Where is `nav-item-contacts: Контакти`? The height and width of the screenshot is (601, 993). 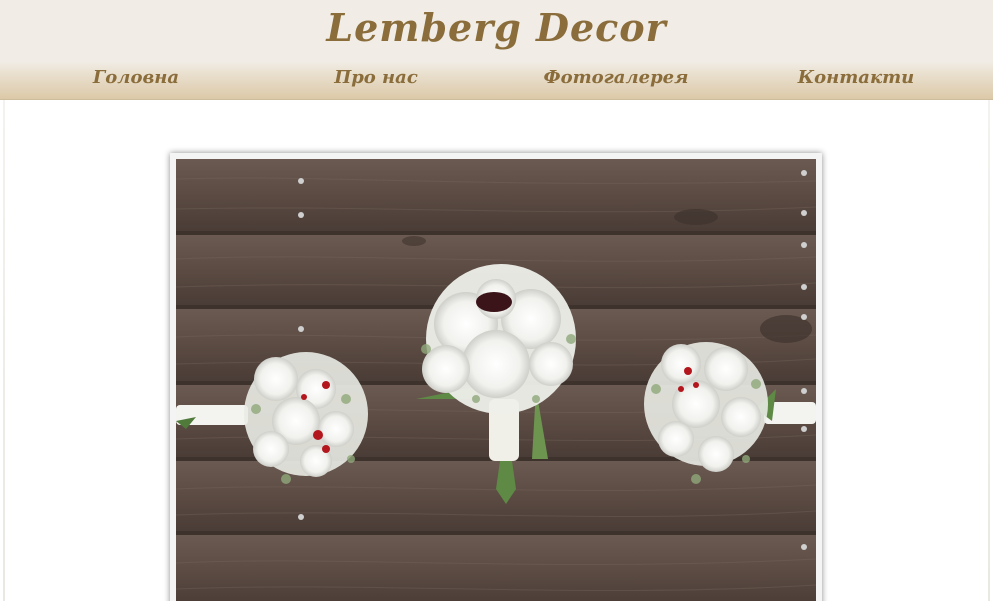
nav-item-contacts: Контакти is located at coordinates (856, 79).